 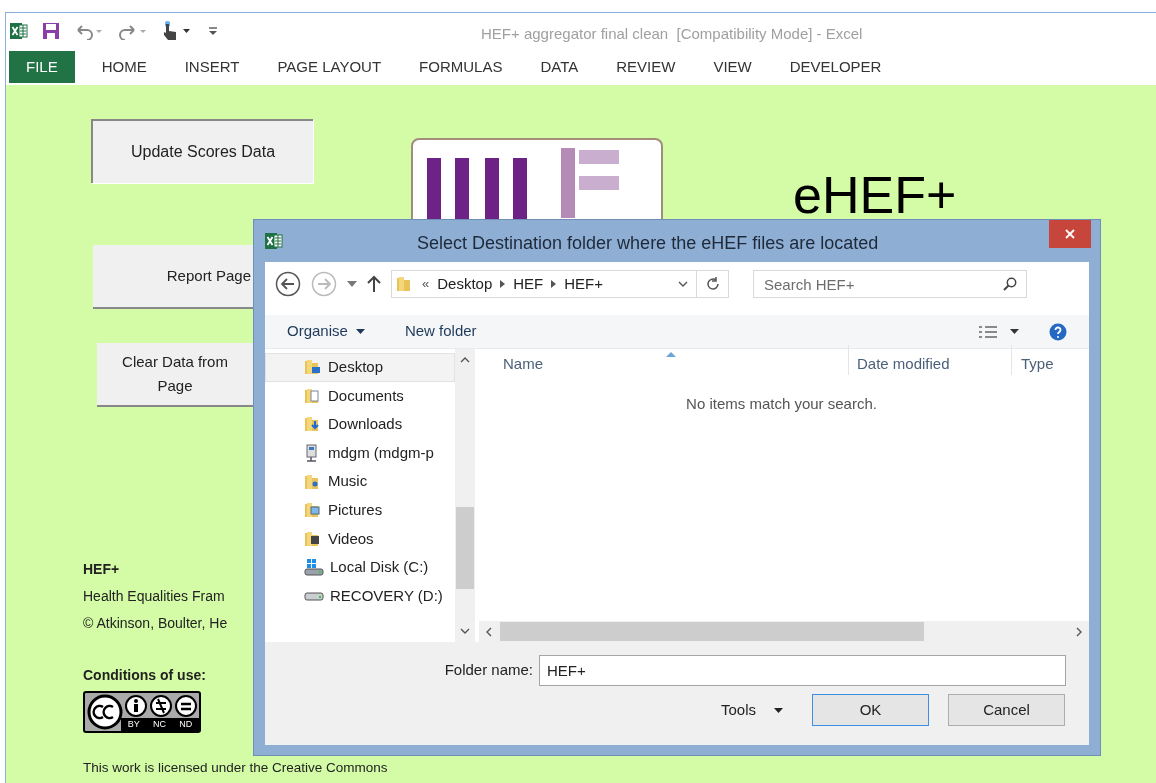 What do you see at coordinates (326, 331) in the screenshot?
I see `organise-menu: Organise` at bounding box center [326, 331].